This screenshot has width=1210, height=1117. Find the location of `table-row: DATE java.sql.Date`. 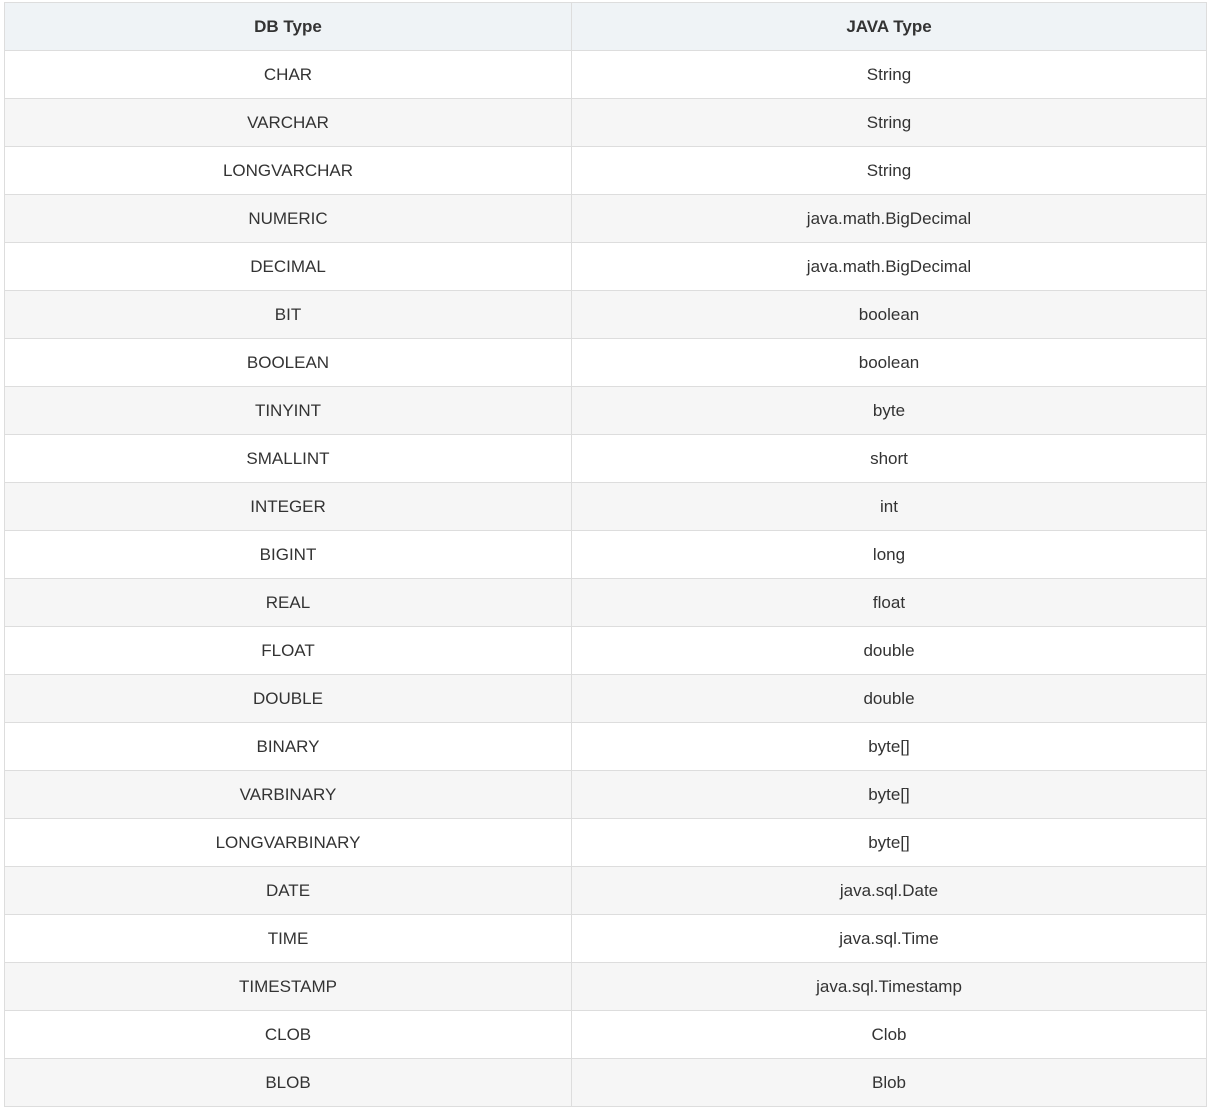

table-row: DATE java.sql.Date is located at coordinates (605, 890).